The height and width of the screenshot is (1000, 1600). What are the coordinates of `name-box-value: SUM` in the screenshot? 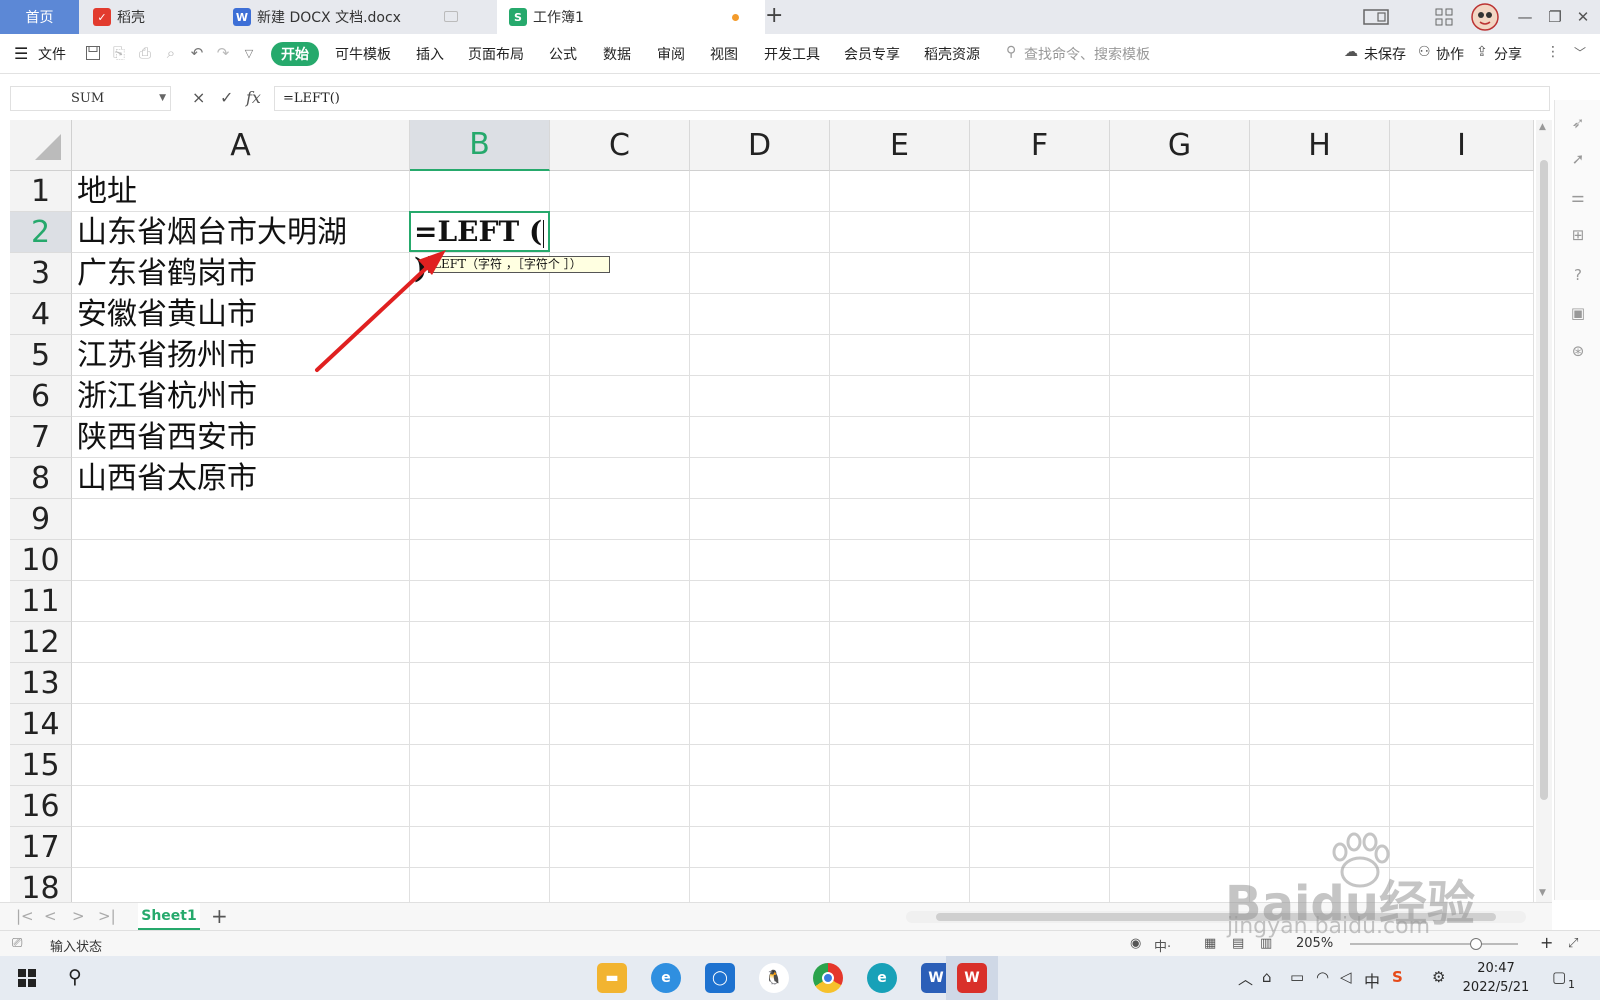 It's located at (88, 98).